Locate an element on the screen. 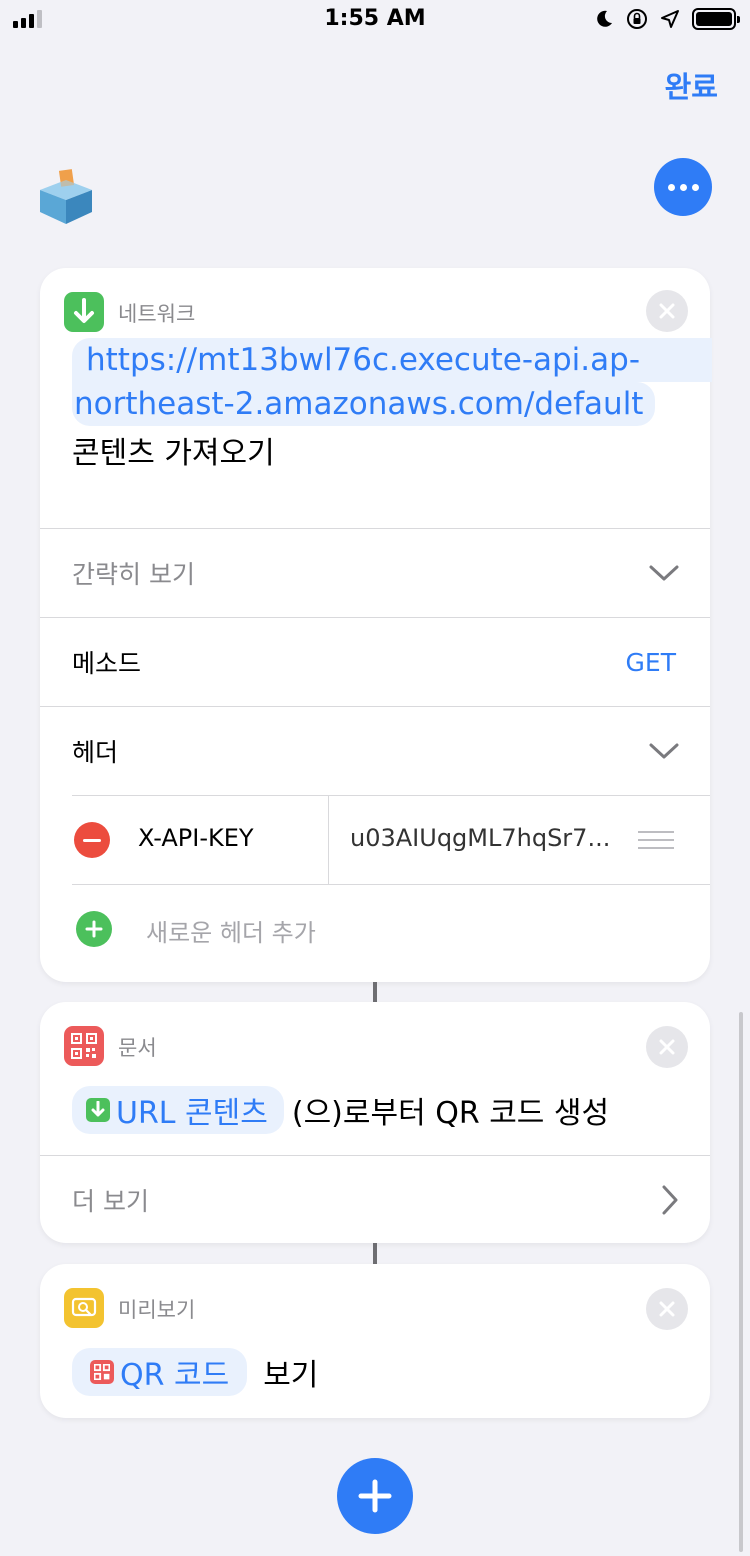 The width and height of the screenshot is (750, 1556). method-label: 메소드 is located at coordinates (107, 663).